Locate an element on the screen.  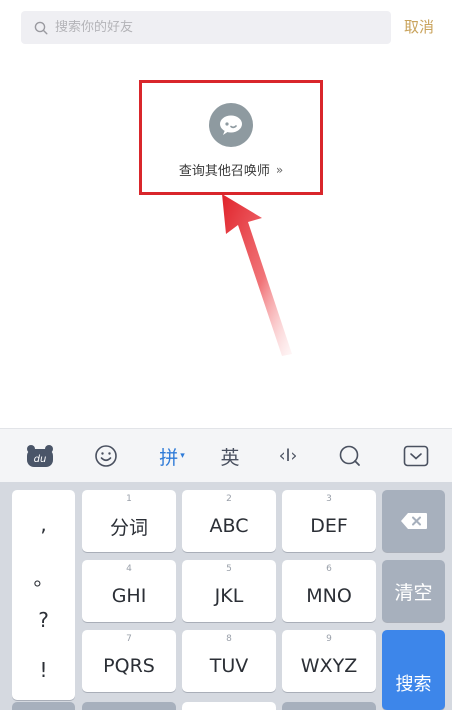
punct-comma: , is located at coordinates (43, 524).